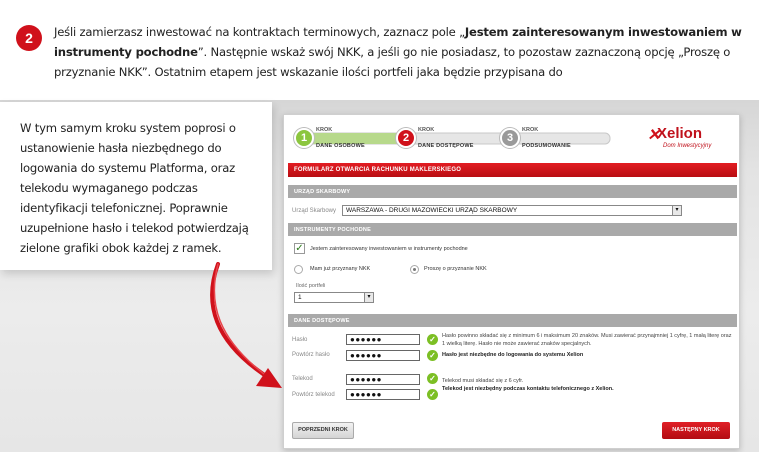  I want to click on instrumenty-checkbox: ✓, so click(299, 248).